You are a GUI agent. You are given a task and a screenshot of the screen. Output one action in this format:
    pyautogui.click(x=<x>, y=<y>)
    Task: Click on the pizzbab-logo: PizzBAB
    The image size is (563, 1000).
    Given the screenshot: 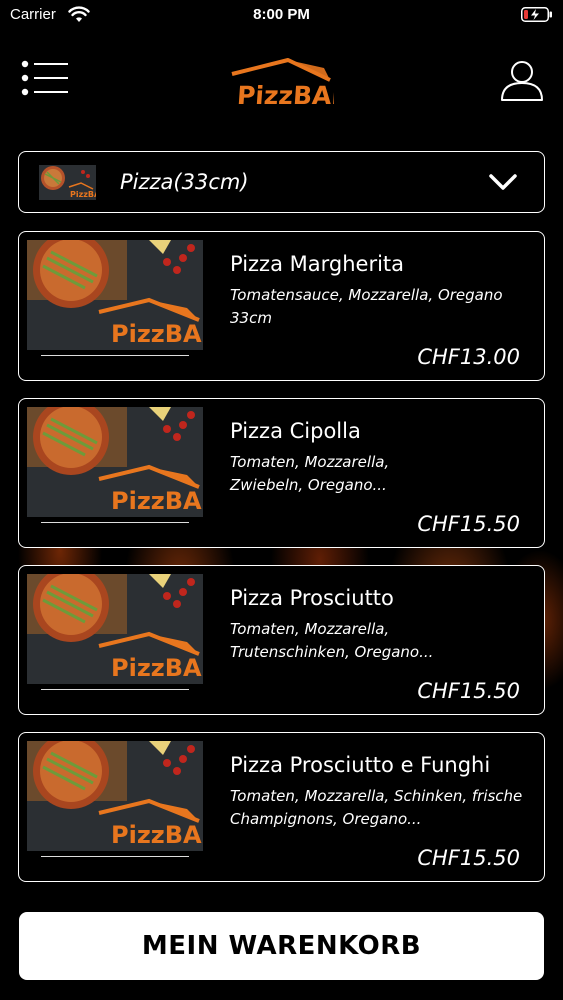 What is the action you would take?
    pyautogui.click(x=282, y=84)
    